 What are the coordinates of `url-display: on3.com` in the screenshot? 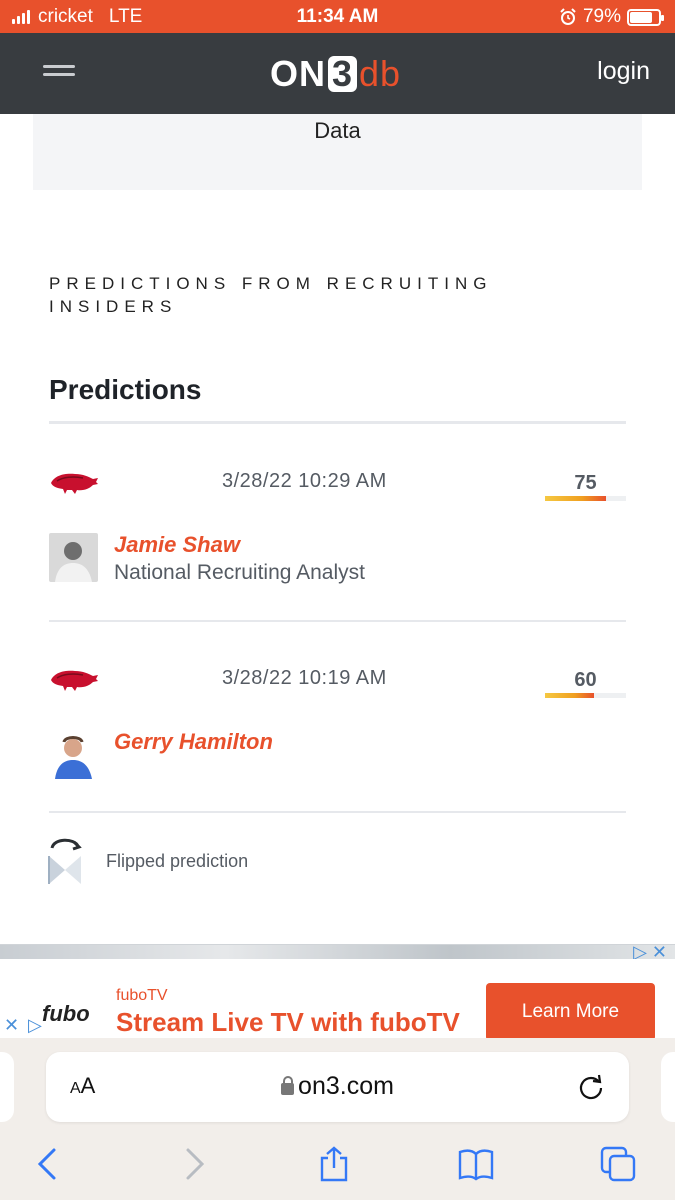 It's located at (337, 1086).